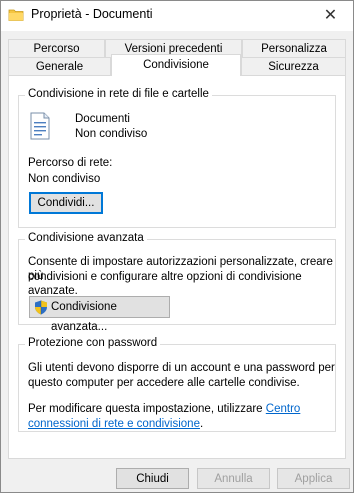 This screenshot has width=354, height=493. Describe the element at coordinates (40, 126) in the screenshot. I see `document-folder-icon` at that location.